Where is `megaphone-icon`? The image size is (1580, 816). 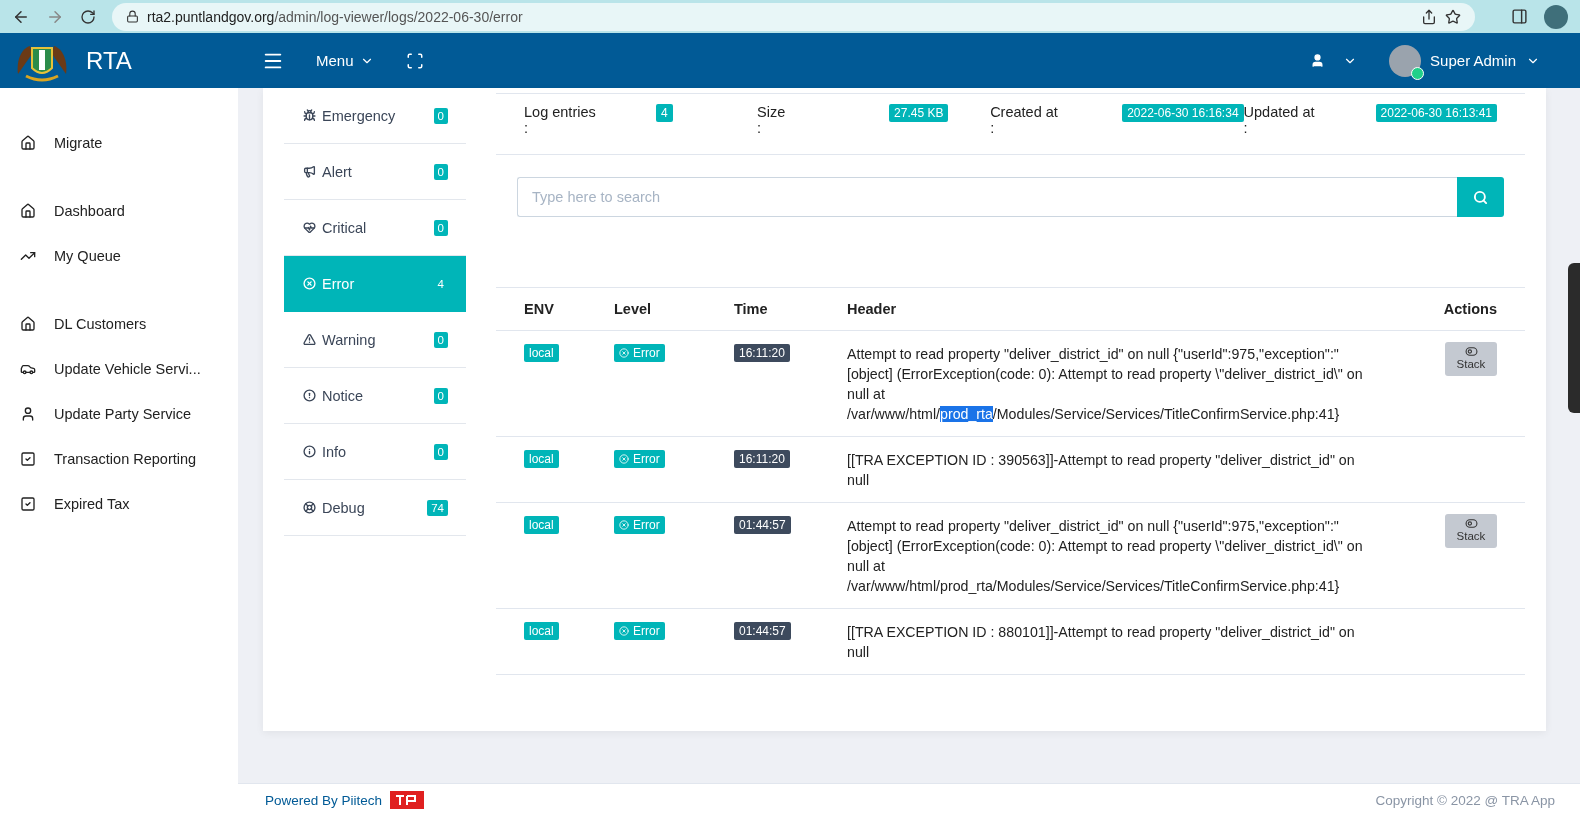 megaphone-icon is located at coordinates (309, 171).